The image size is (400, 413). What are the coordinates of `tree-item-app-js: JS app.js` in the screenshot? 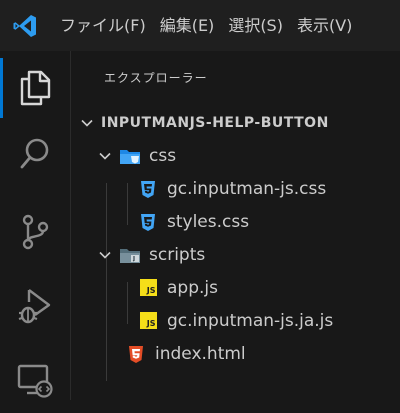 It's located at (235, 287).